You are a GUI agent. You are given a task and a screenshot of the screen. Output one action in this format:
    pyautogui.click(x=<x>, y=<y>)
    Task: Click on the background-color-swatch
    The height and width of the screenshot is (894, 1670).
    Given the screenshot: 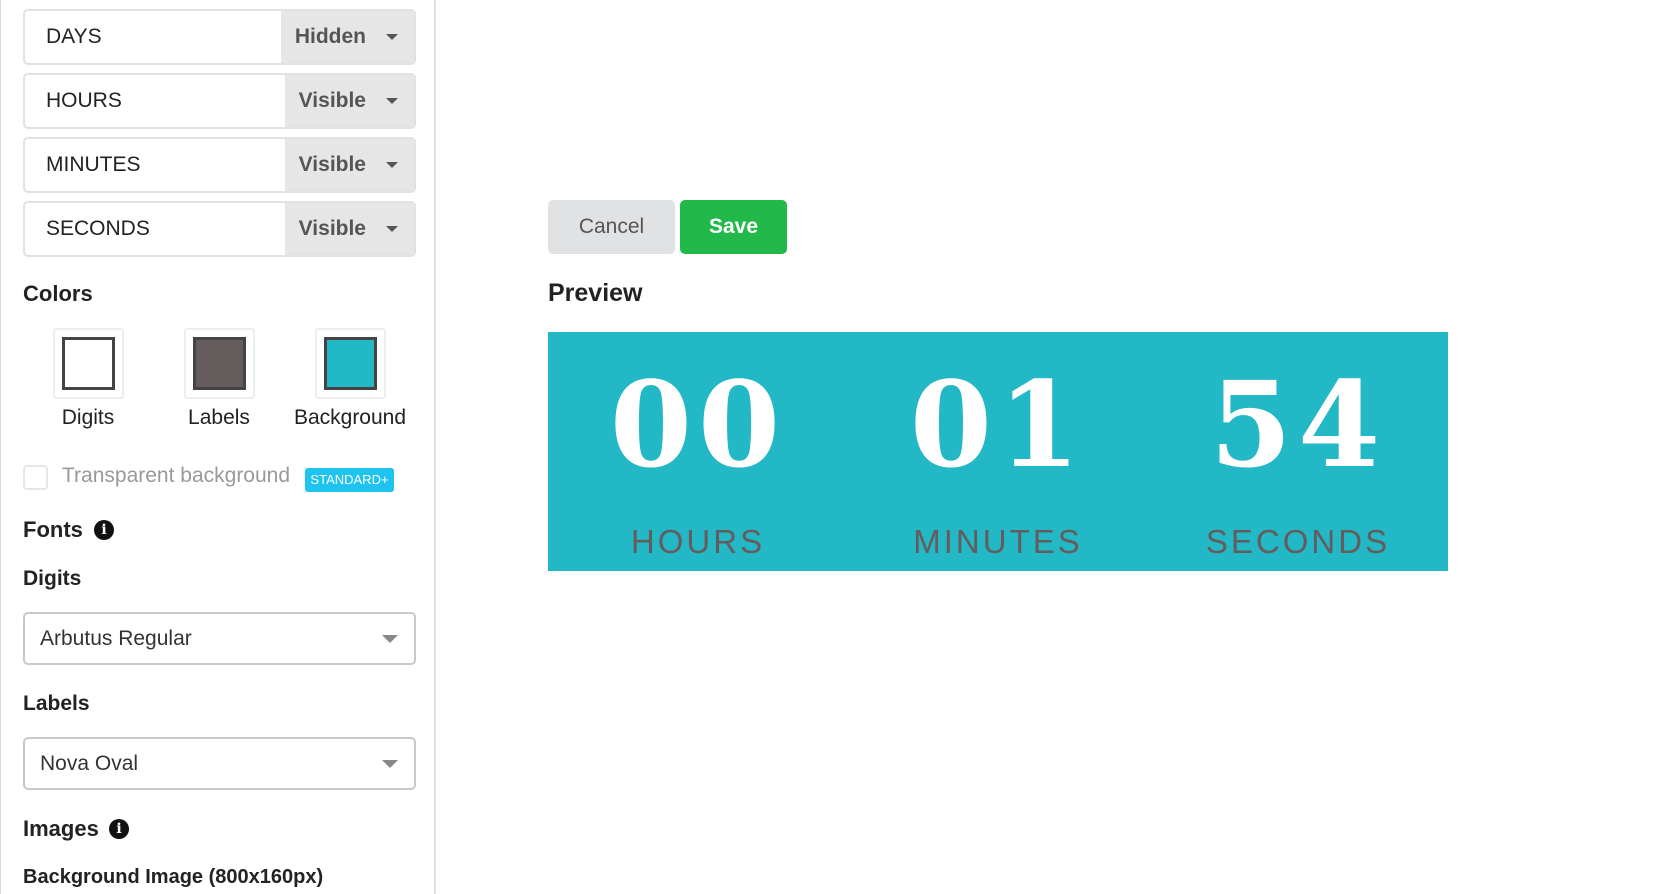 What is the action you would take?
    pyautogui.click(x=350, y=363)
    